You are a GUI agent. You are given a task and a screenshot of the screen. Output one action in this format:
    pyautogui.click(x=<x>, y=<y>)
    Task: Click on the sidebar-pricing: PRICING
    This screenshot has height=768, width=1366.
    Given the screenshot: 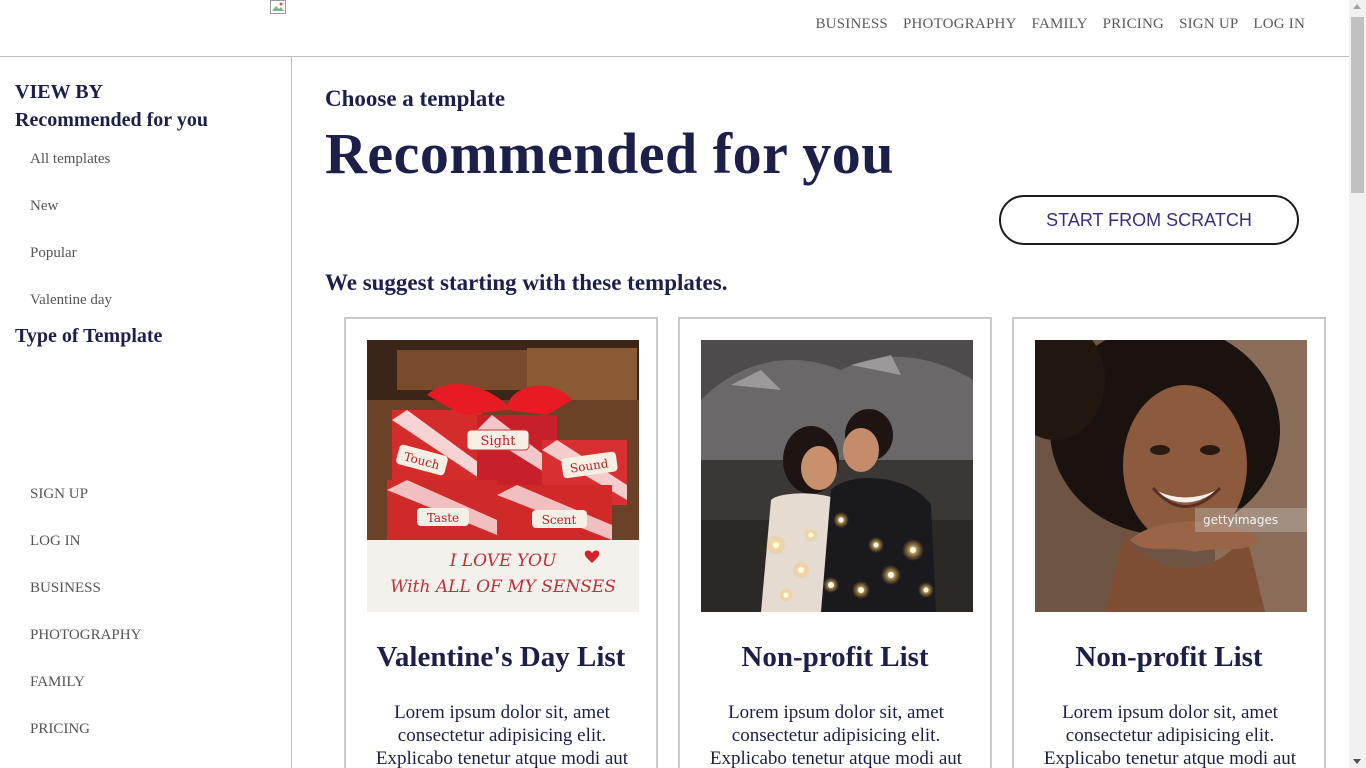 What is the action you would take?
    pyautogui.click(x=60, y=729)
    